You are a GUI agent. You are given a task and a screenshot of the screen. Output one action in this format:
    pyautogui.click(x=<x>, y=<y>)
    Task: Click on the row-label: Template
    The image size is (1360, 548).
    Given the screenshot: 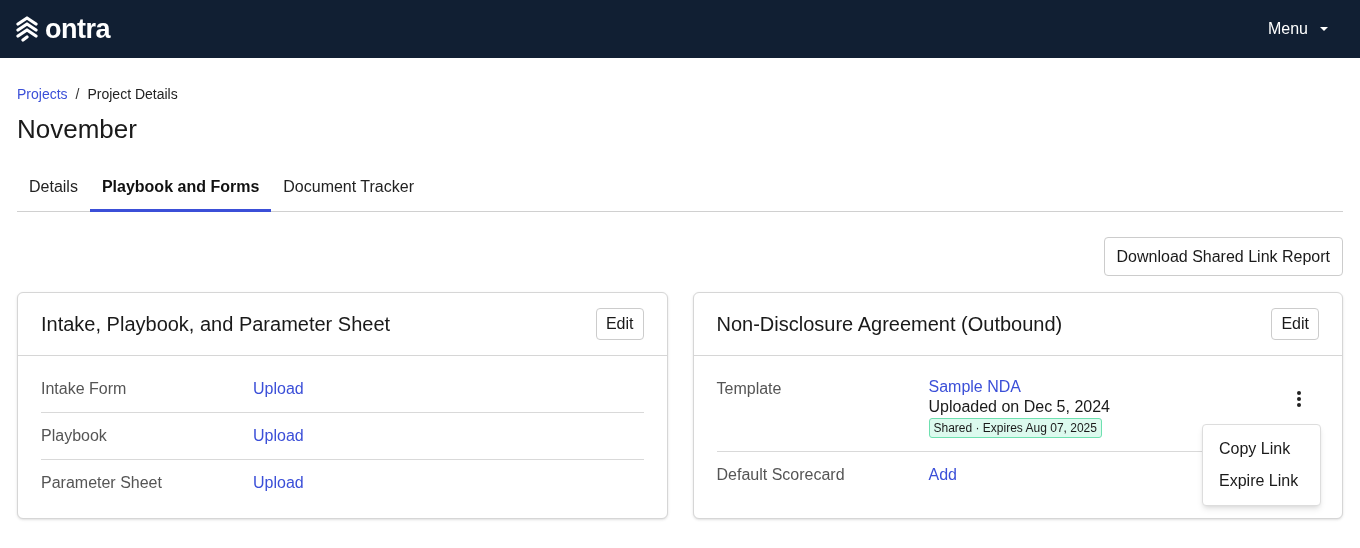 What is the action you would take?
    pyautogui.click(x=749, y=389)
    